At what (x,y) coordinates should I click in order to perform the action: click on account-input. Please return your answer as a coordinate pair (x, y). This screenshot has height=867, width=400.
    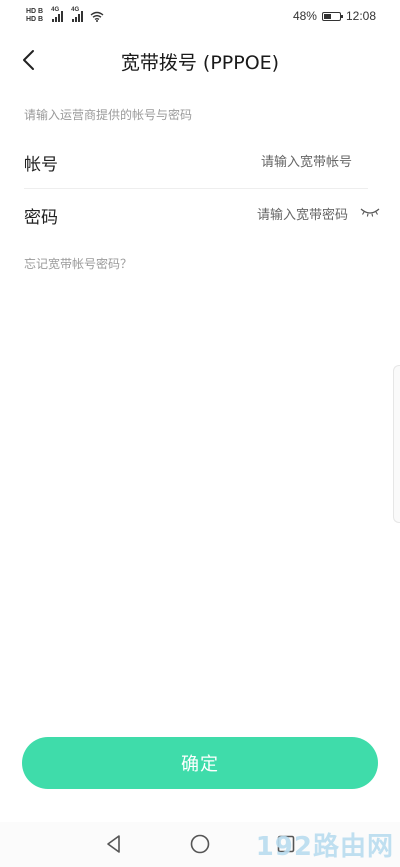
    Looking at the image, I should click on (277, 161).